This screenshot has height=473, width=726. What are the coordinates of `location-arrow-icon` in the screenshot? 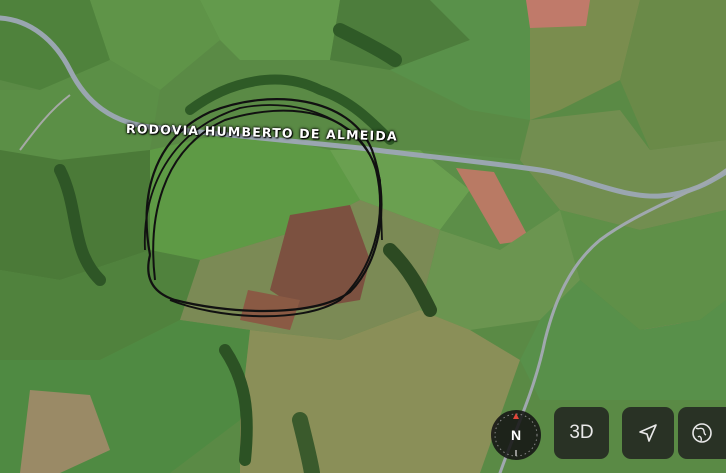 It's located at (648, 433).